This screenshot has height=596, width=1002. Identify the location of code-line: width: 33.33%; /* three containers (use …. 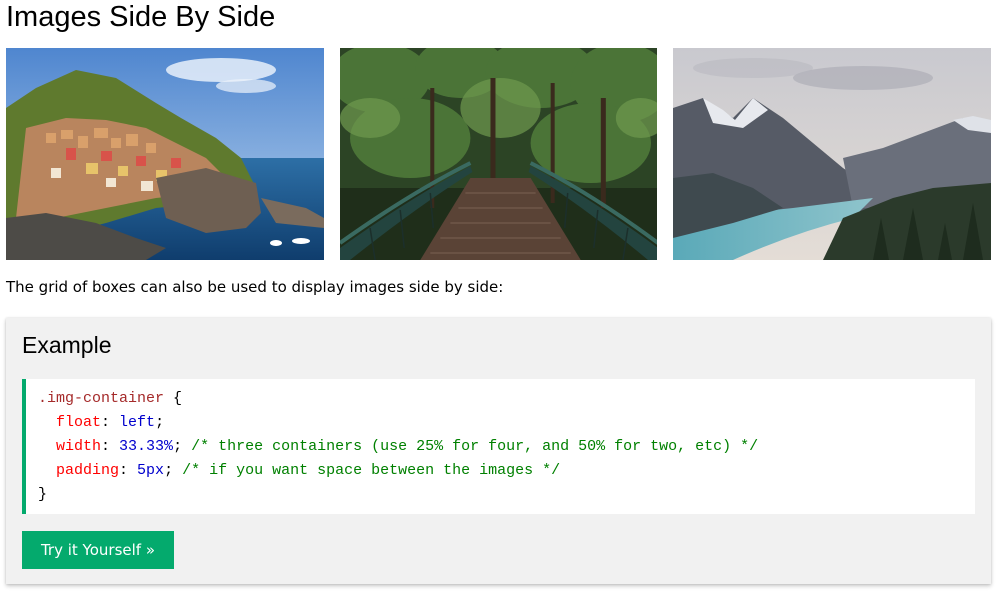
(407, 446).